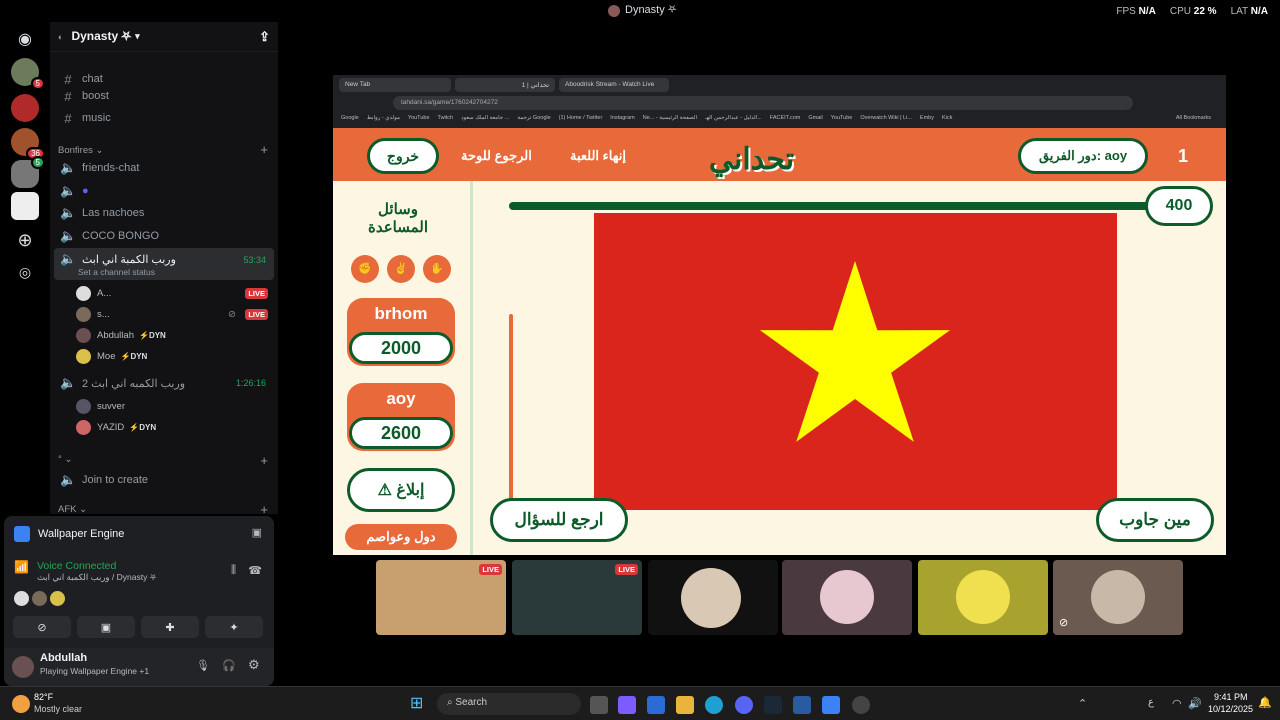 The height and width of the screenshot is (720, 1280). I want to click on exit-button: خروج, so click(403, 156).